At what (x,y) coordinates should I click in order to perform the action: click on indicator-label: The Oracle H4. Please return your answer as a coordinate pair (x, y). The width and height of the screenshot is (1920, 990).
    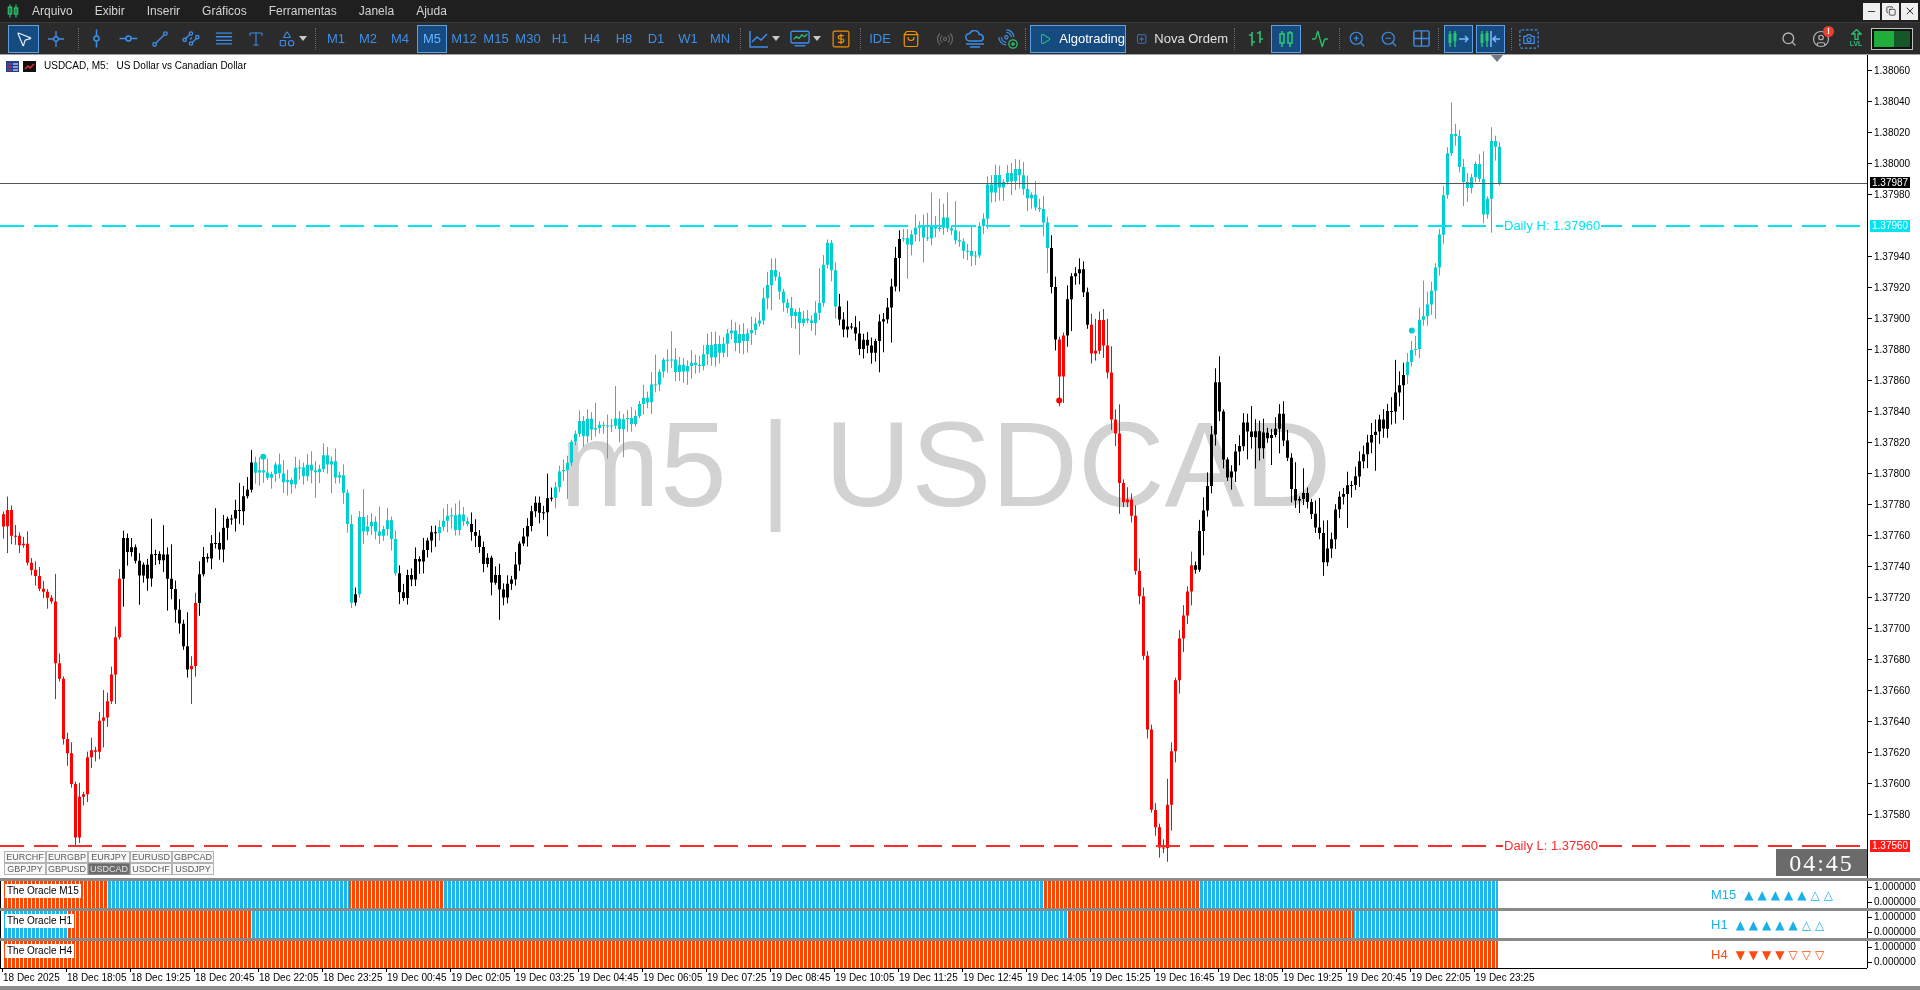
    Looking at the image, I should click on (40, 951).